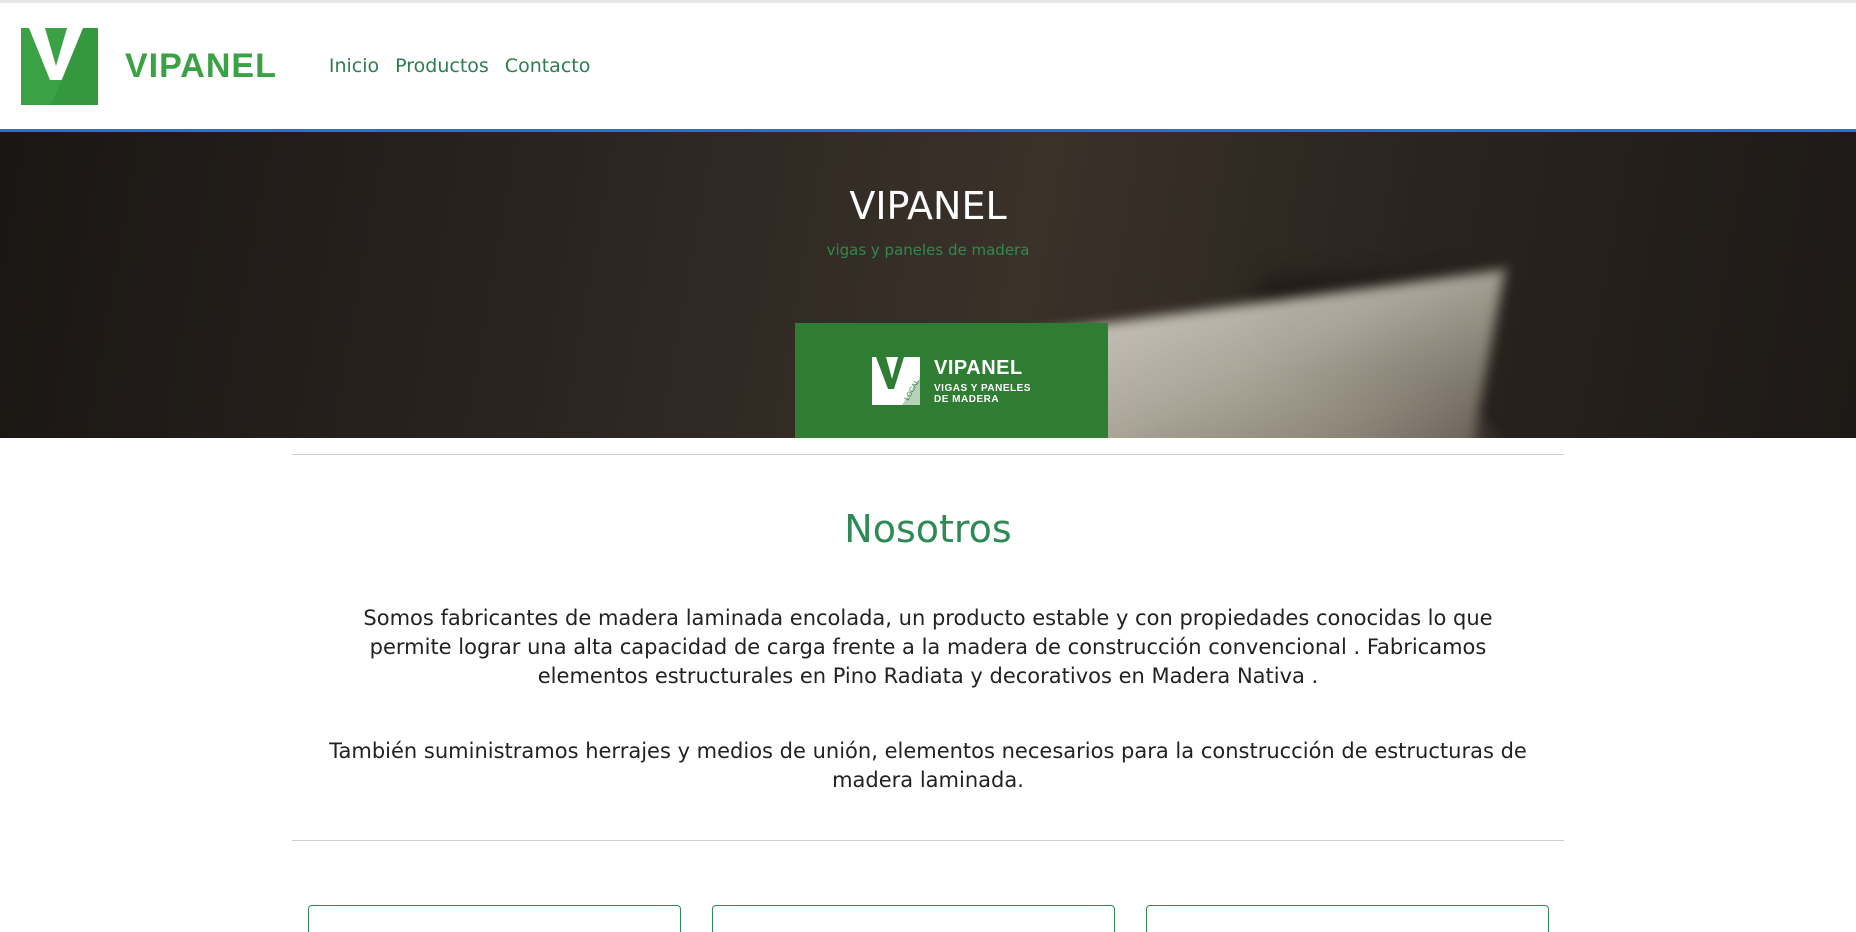  I want to click on divider-top, so click(928, 454).